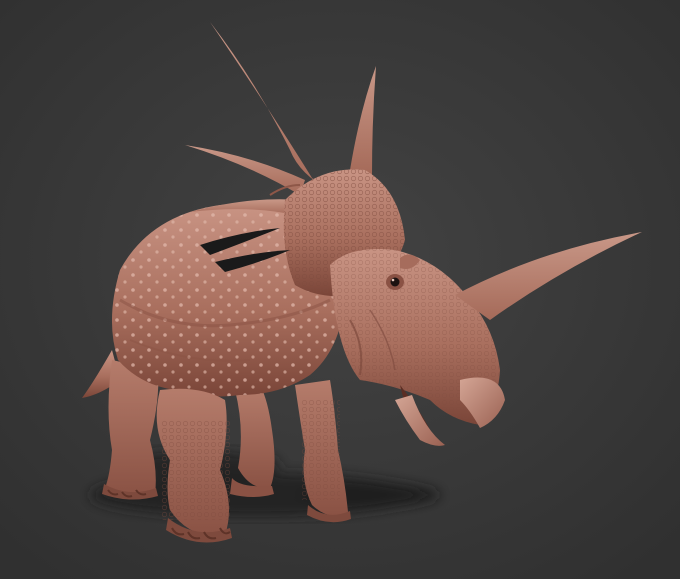  Describe the element at coordinates (194, 465) in the screenshot. I see `front-leg-near` at that location.